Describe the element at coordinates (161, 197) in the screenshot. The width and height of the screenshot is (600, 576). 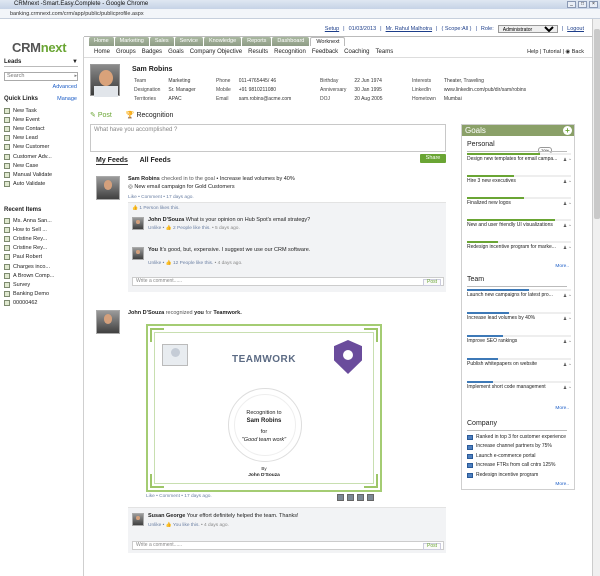
I see `feed1-meta: Like • Comment • 17 days ago.` at that location.